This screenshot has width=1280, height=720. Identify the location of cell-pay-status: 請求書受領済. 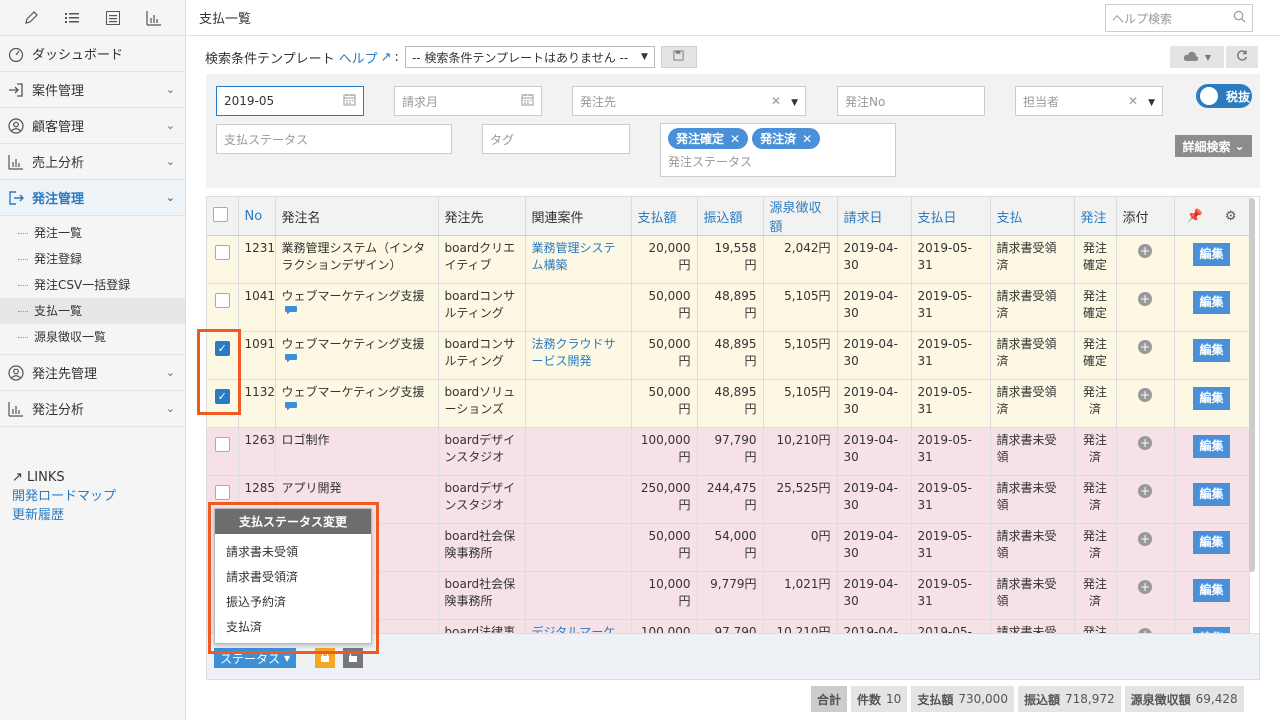
(1032, 403).